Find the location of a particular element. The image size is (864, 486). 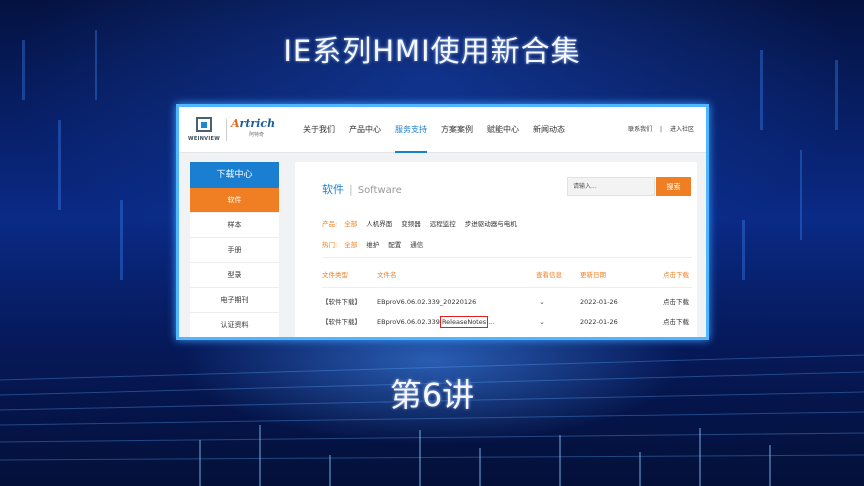

community-link: 进入社区 is located at coordinates (682, 129).